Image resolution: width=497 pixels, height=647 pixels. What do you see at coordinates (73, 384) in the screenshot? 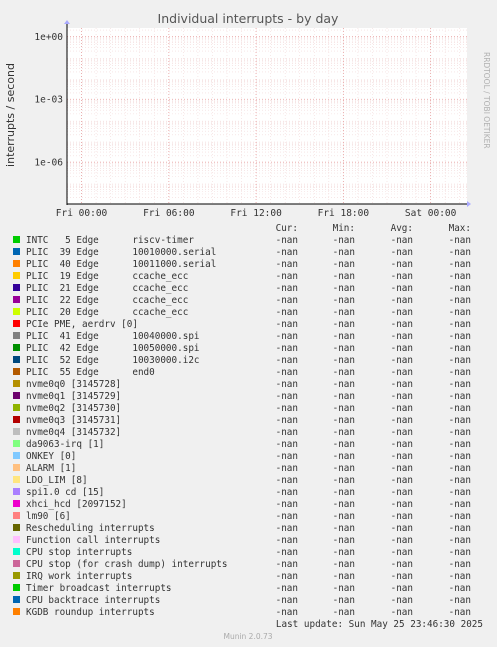
I see `legend-series-name: nvme0q0 [3145728]` at bounding box center [73, 384].